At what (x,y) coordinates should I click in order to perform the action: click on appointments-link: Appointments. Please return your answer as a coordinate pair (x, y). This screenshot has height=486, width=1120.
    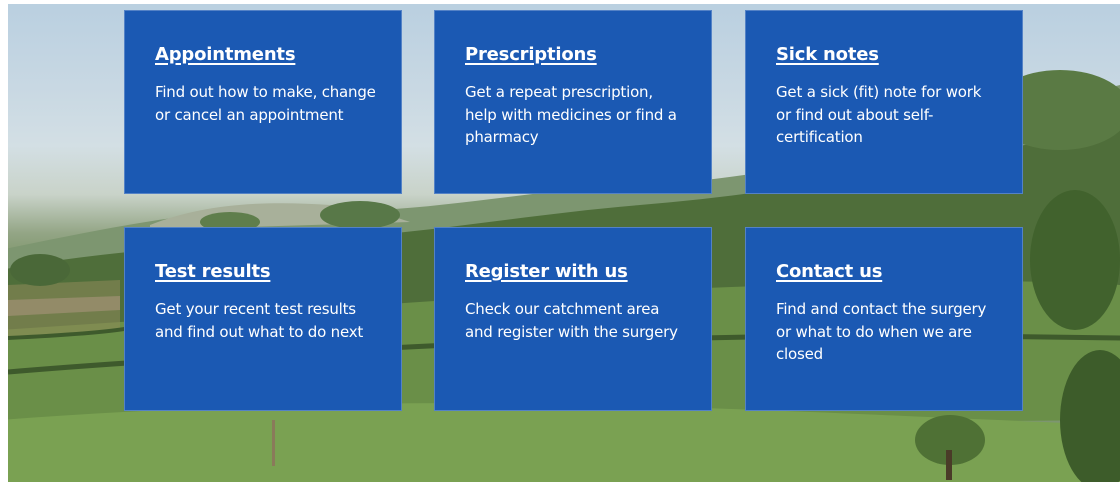
    Looking at the image, I should click on (225, 55).